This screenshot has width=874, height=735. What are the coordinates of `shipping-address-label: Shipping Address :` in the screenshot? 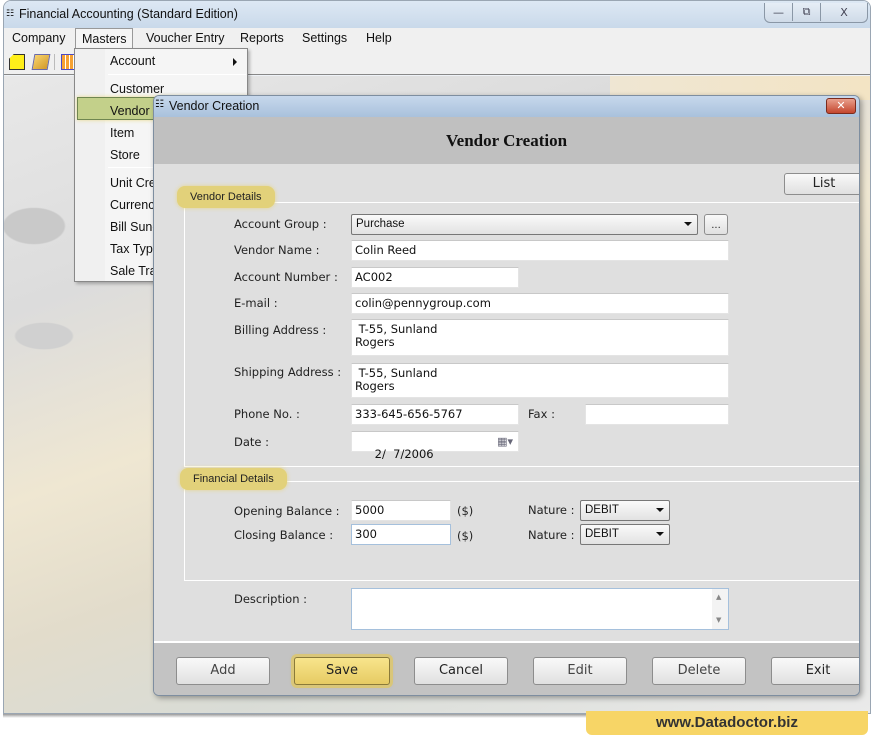 It's located at (288, 372).